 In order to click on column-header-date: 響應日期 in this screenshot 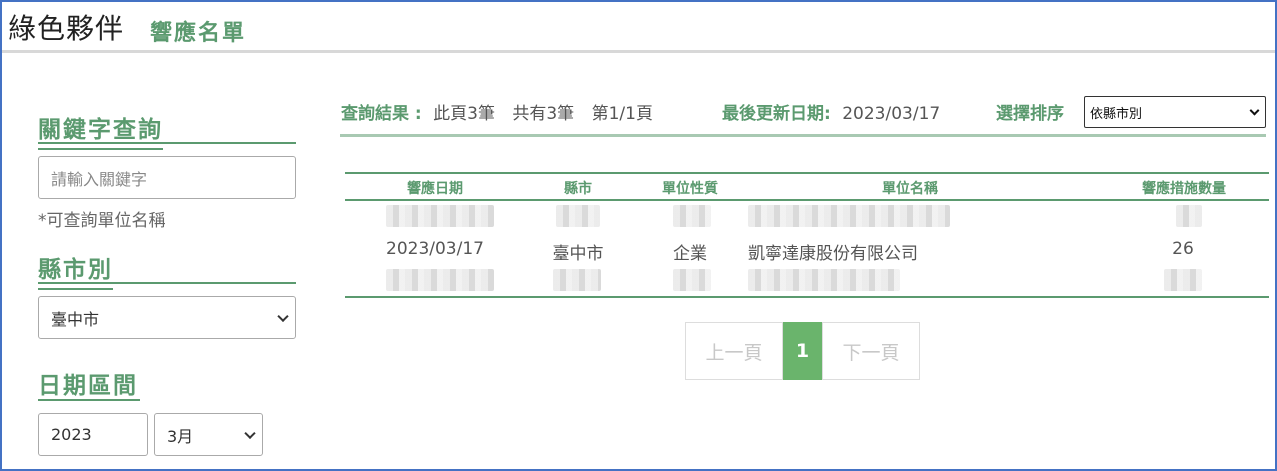, I will do `click(435, 189)`.